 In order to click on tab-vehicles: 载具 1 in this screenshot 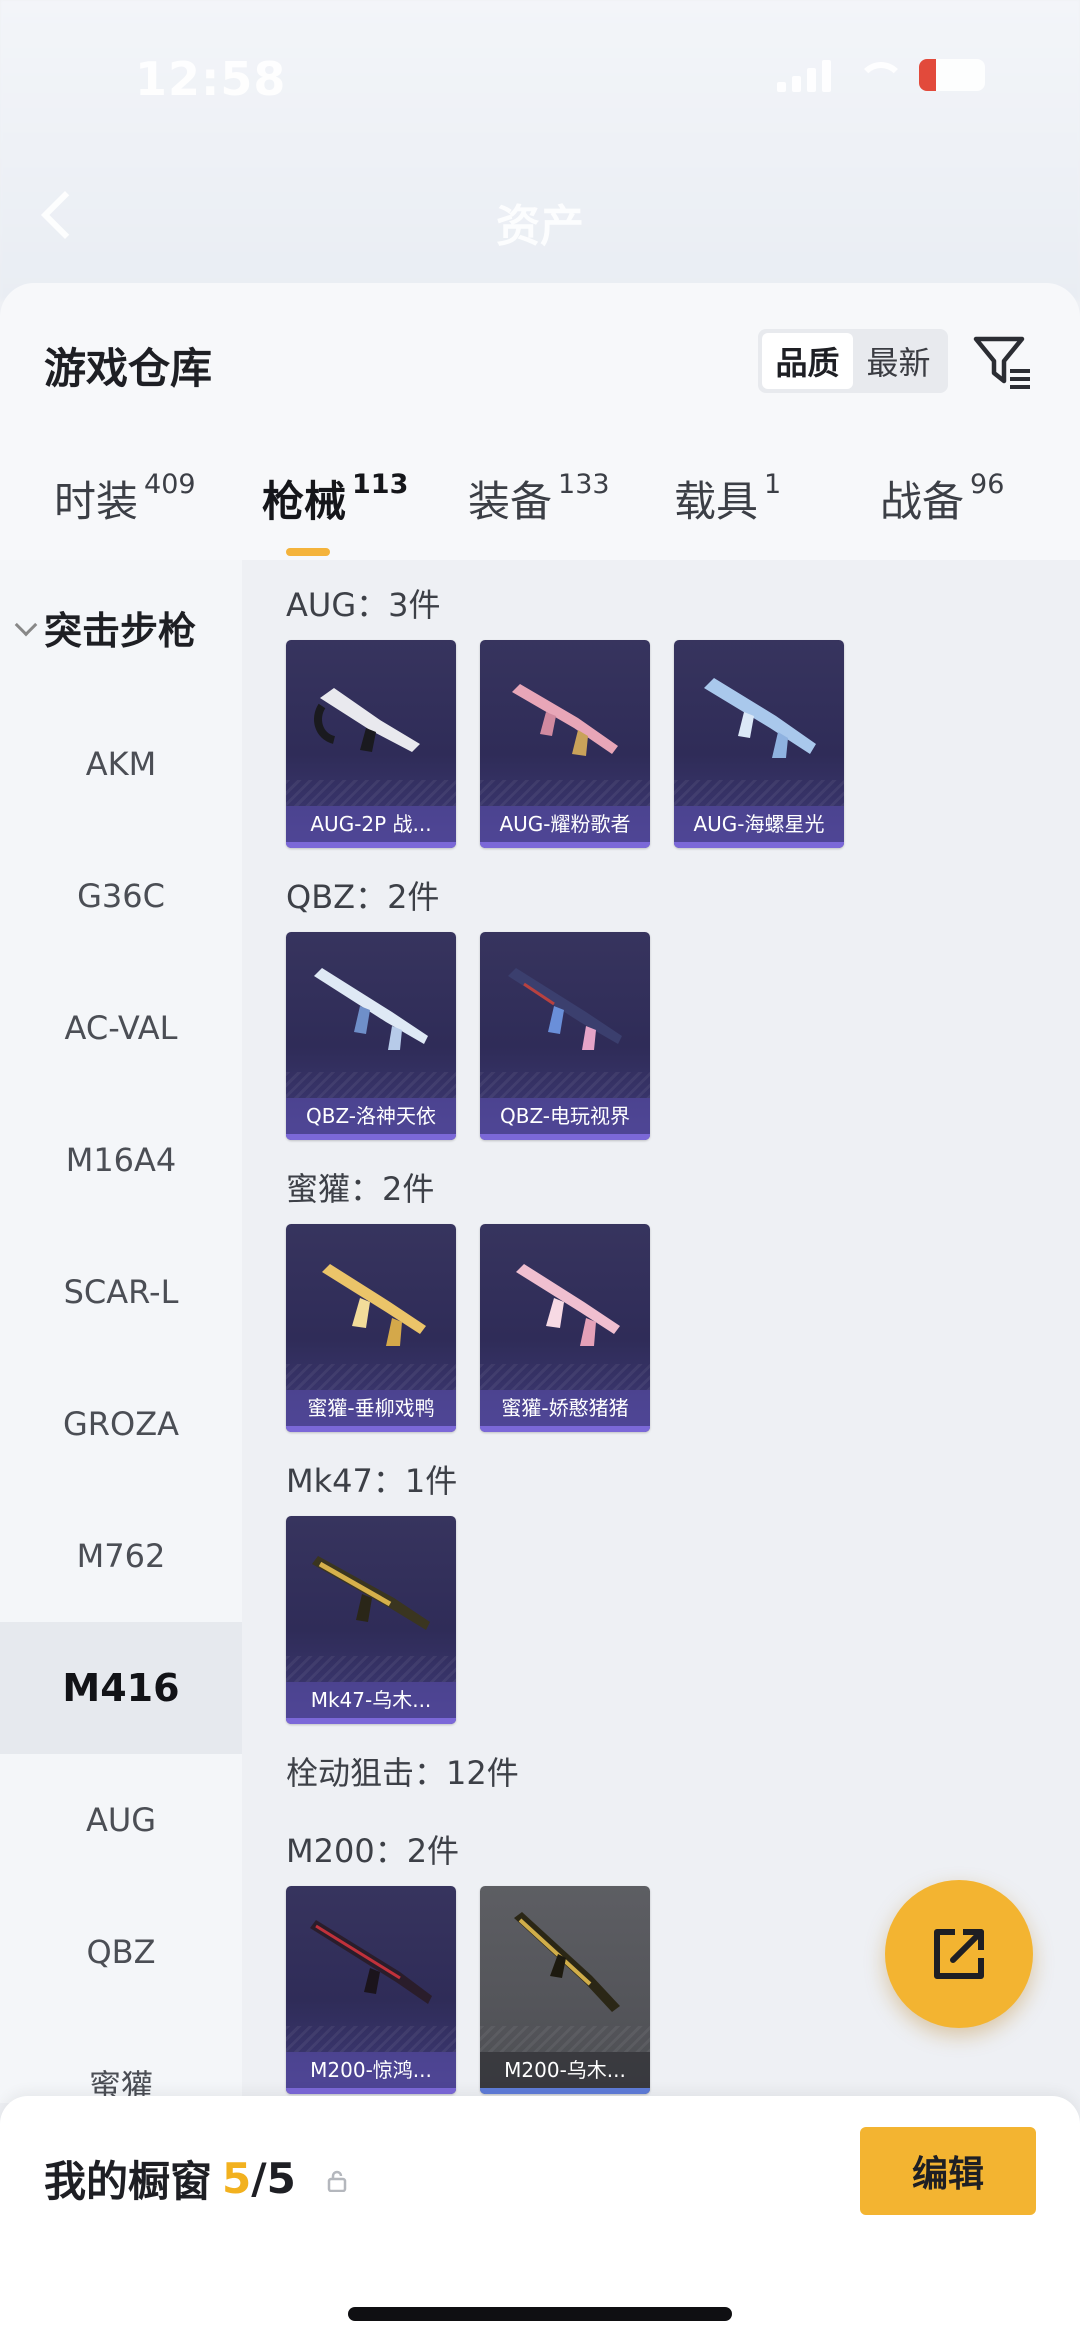, I will do `click(727, 508)`.